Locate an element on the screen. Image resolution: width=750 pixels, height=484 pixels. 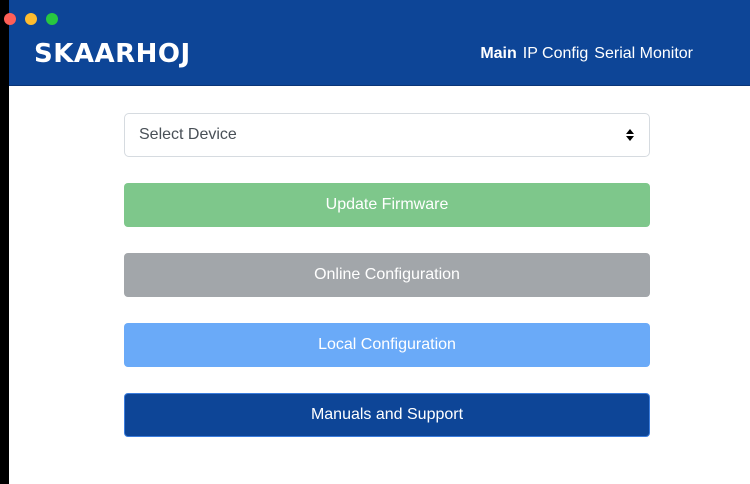
zoom-window-button is located at coordinates (52, 19).